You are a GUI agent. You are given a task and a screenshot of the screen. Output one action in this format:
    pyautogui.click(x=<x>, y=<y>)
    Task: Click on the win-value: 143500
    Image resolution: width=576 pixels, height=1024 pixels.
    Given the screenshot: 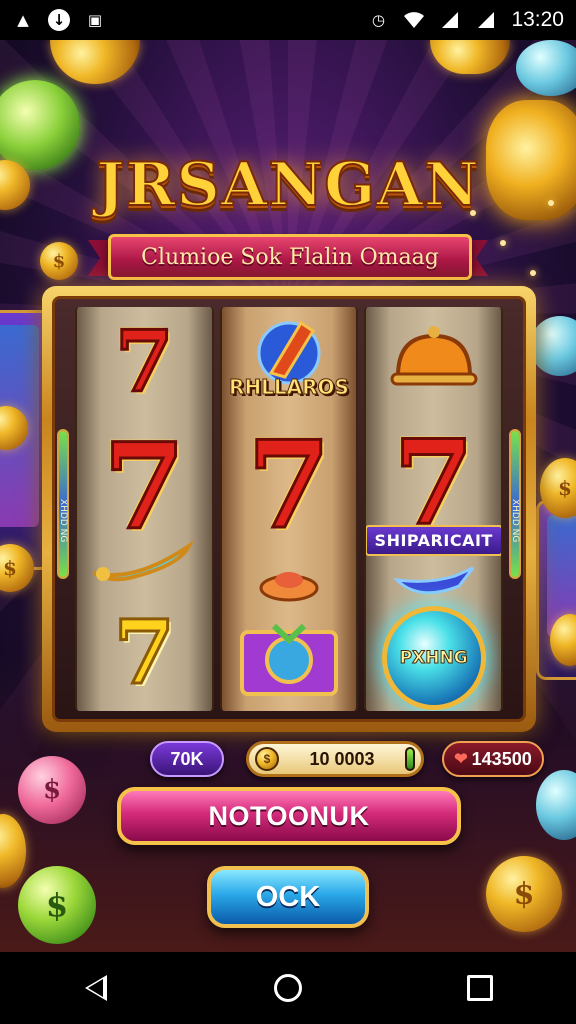 What is the action you would take?
    pyautogui.click(x=501, y=758)
    